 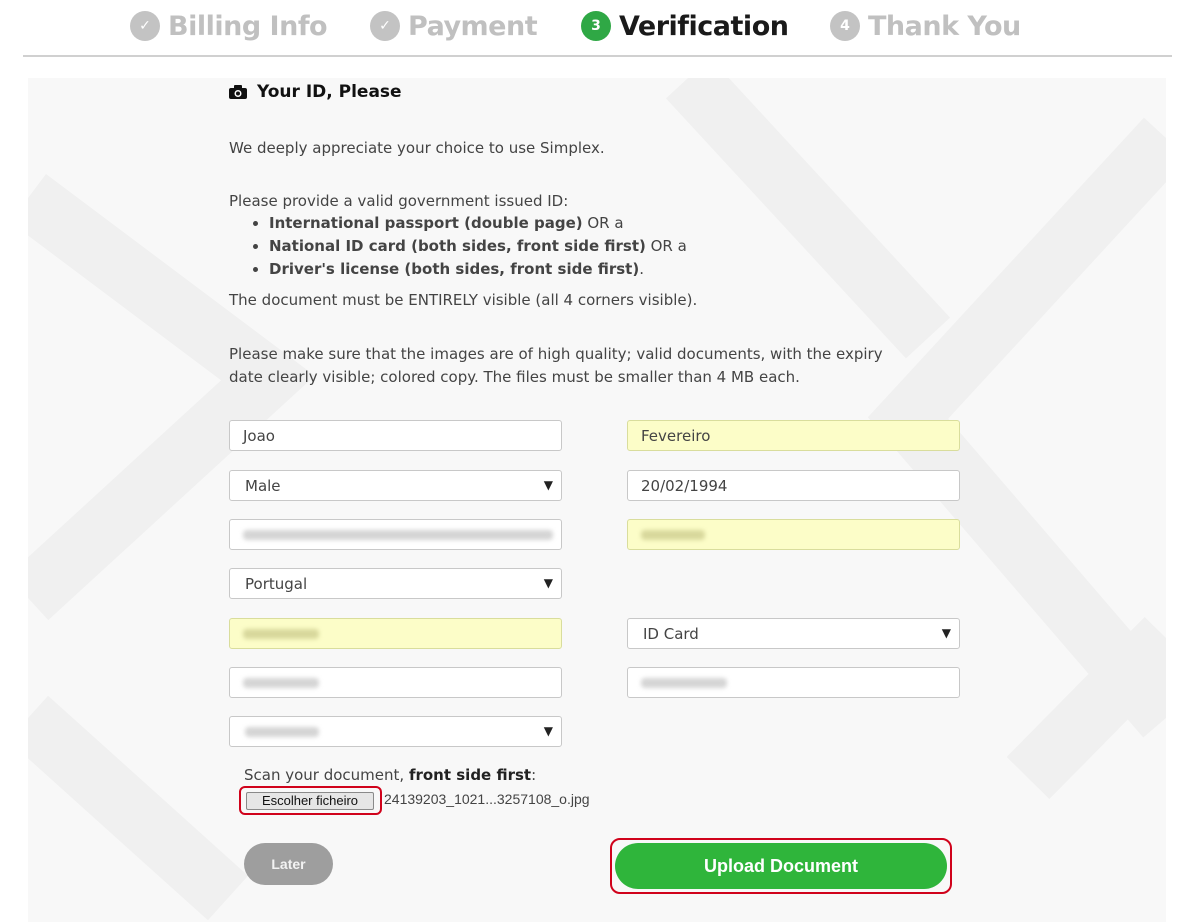 What do you see at coordinates (395, 485) in the screenshot?
I see `gender-select: Male ▼` at bounding box center [395, 485].